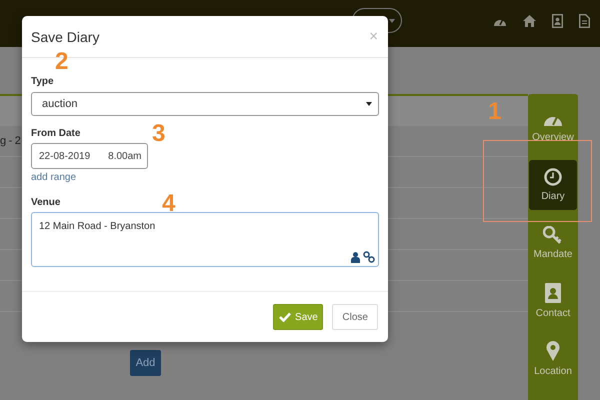  What do you see at coordinates (205, 104) in the screenshot?
I see `type-select: auction` at bounding box center [205, 104].